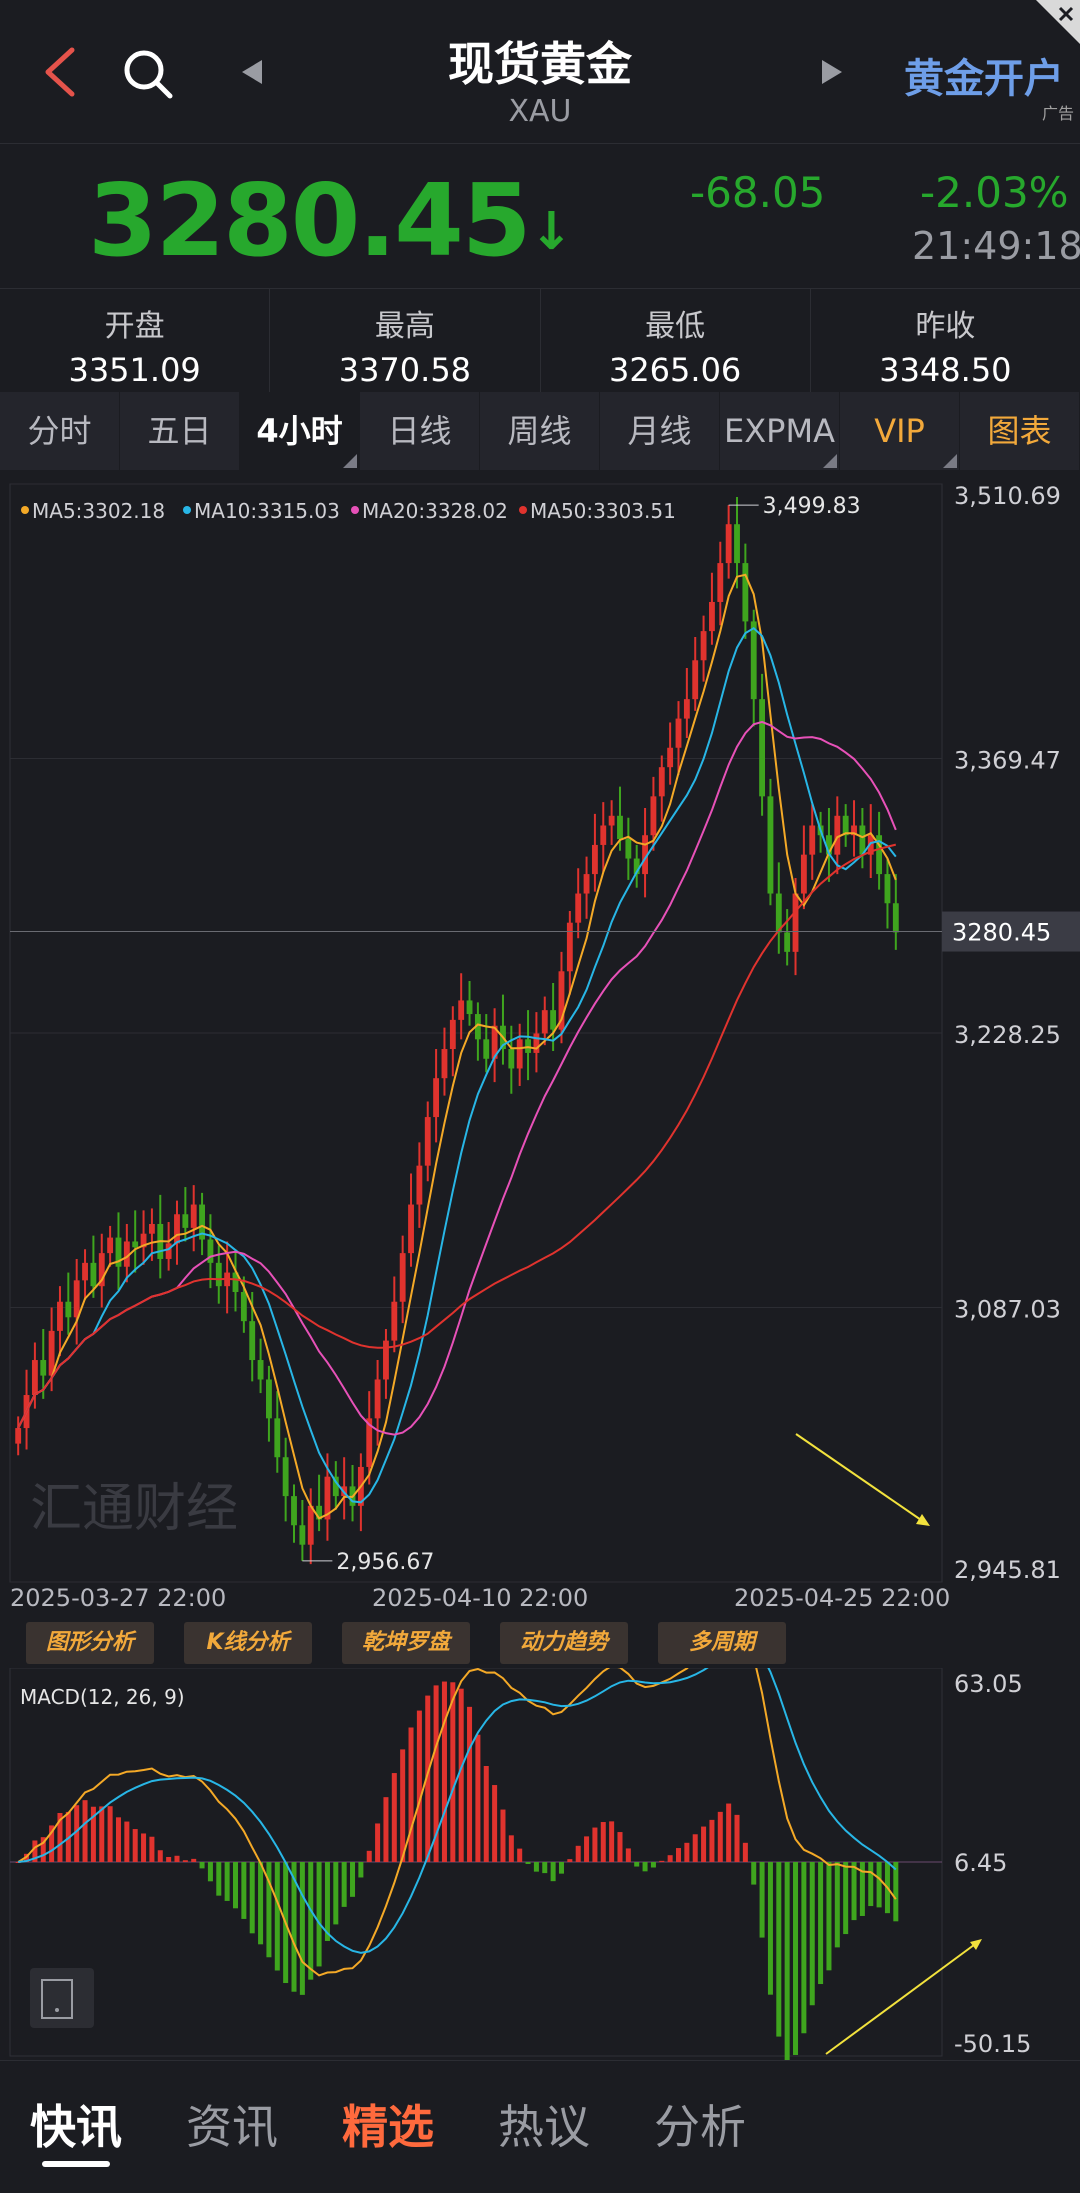 The width and height of the screenshot is (1080, 2193). What do you see at coordinates (1020, 431) in the screenshot?
I see `tab-chart: 图表` at bounding box center [1020, 431].